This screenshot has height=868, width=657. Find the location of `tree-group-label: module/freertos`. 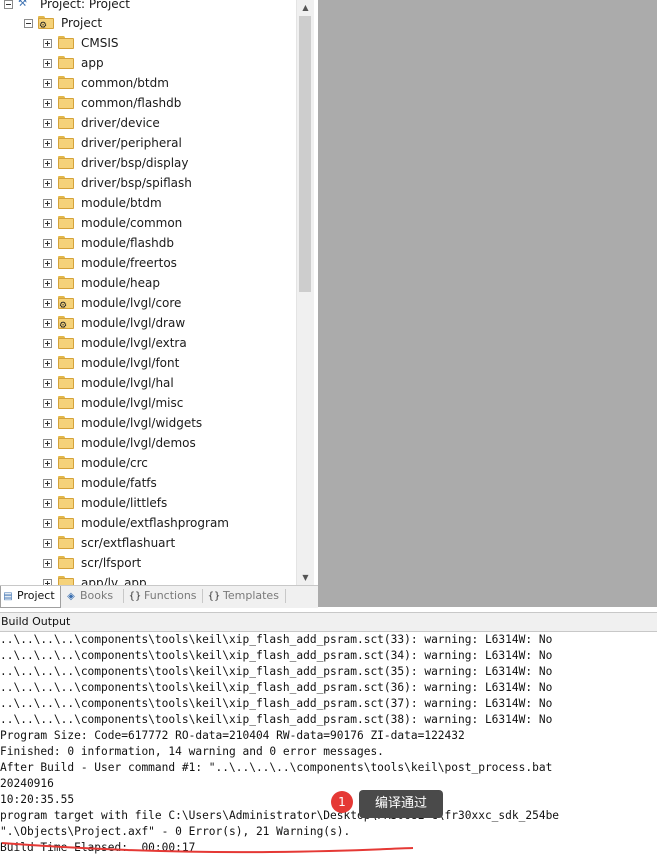

tree-group-label: module/freertos is located at coordinates (129, 263).